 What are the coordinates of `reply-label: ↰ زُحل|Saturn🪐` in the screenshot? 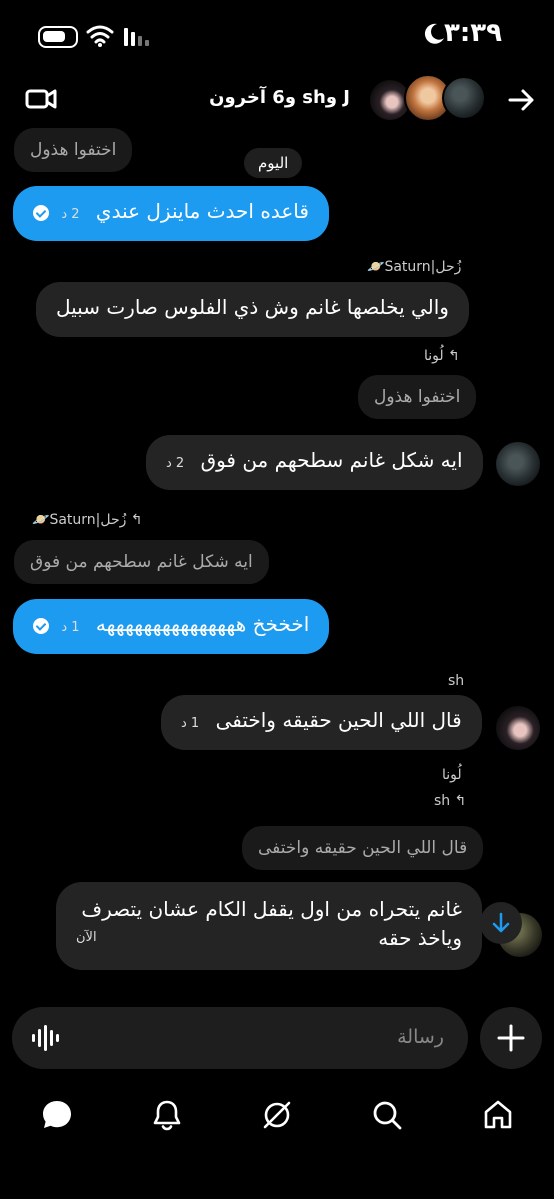 It's located at (87, 520).